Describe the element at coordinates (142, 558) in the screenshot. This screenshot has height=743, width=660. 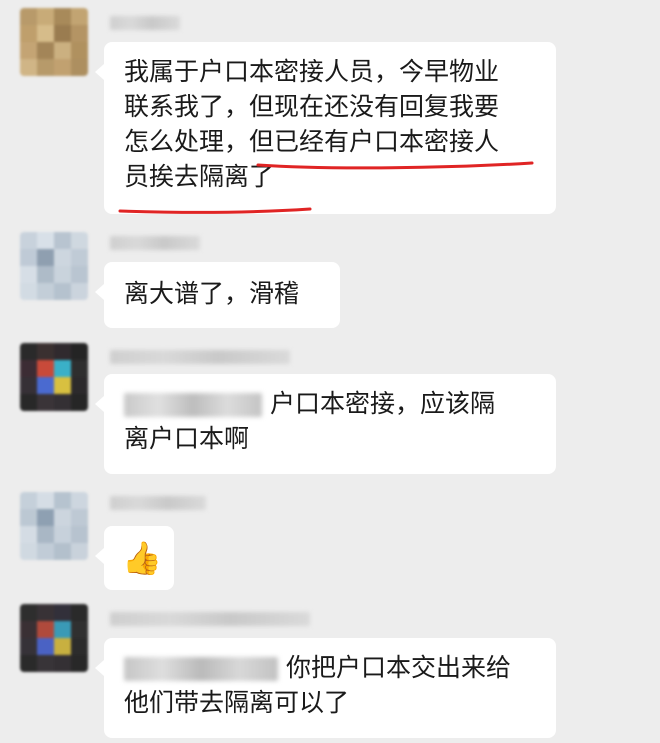
I see `thumbs-up-icon: 👍` at that location.